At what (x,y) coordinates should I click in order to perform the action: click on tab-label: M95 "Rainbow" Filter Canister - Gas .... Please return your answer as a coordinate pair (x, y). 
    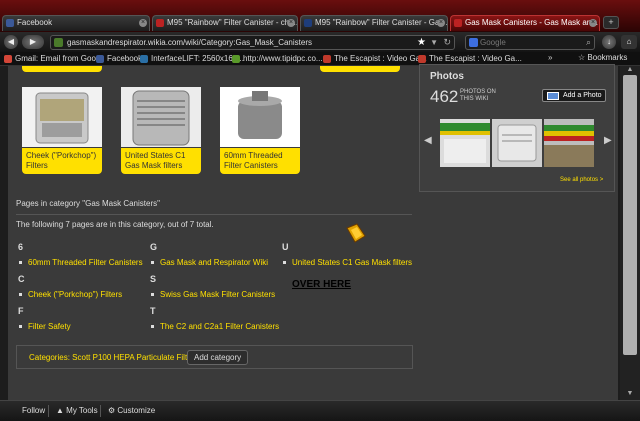
    Looking at the image, I should click on (381, 22).